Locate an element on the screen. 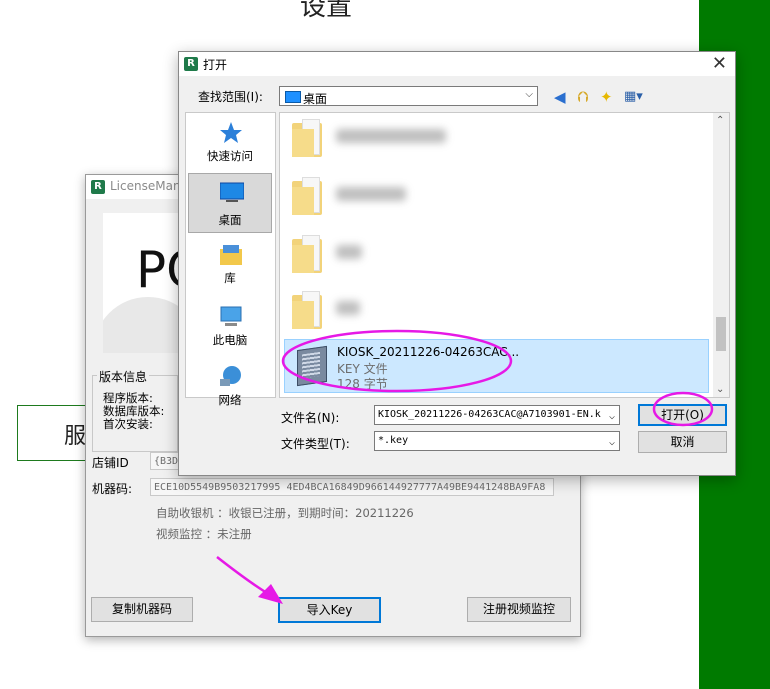 This screenshot has width=770, height=689. file-type-label: 文件类型(T): is located at coordinates (315, 444).